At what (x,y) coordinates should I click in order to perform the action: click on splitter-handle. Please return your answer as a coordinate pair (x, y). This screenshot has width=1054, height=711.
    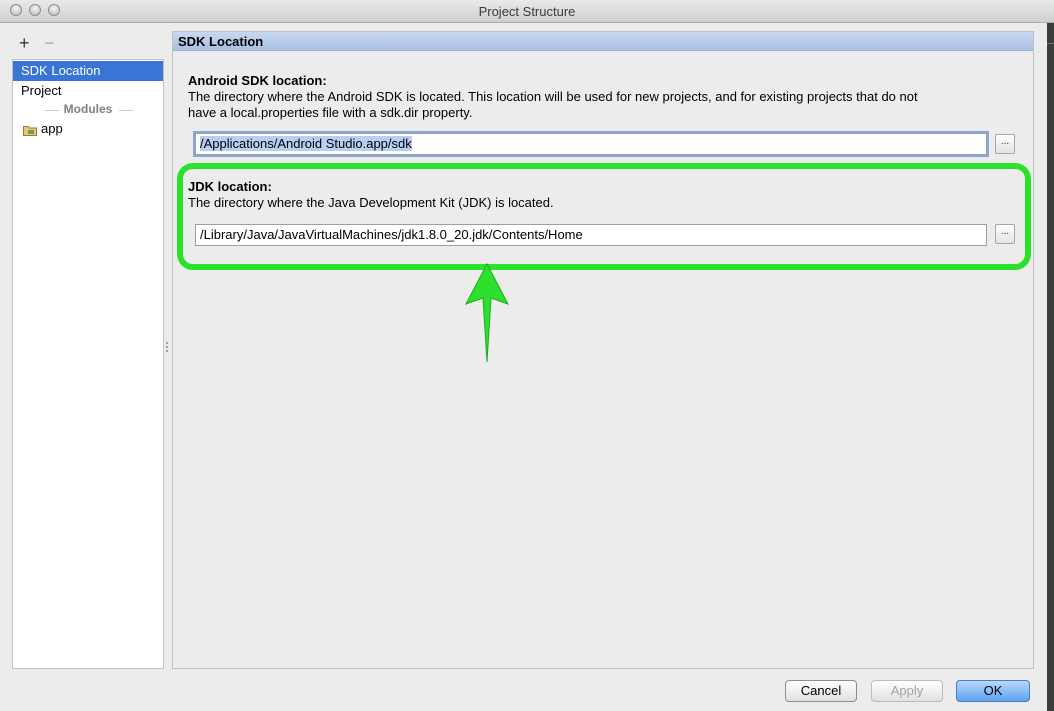
    Looking at the image, I should click on (167, 349).